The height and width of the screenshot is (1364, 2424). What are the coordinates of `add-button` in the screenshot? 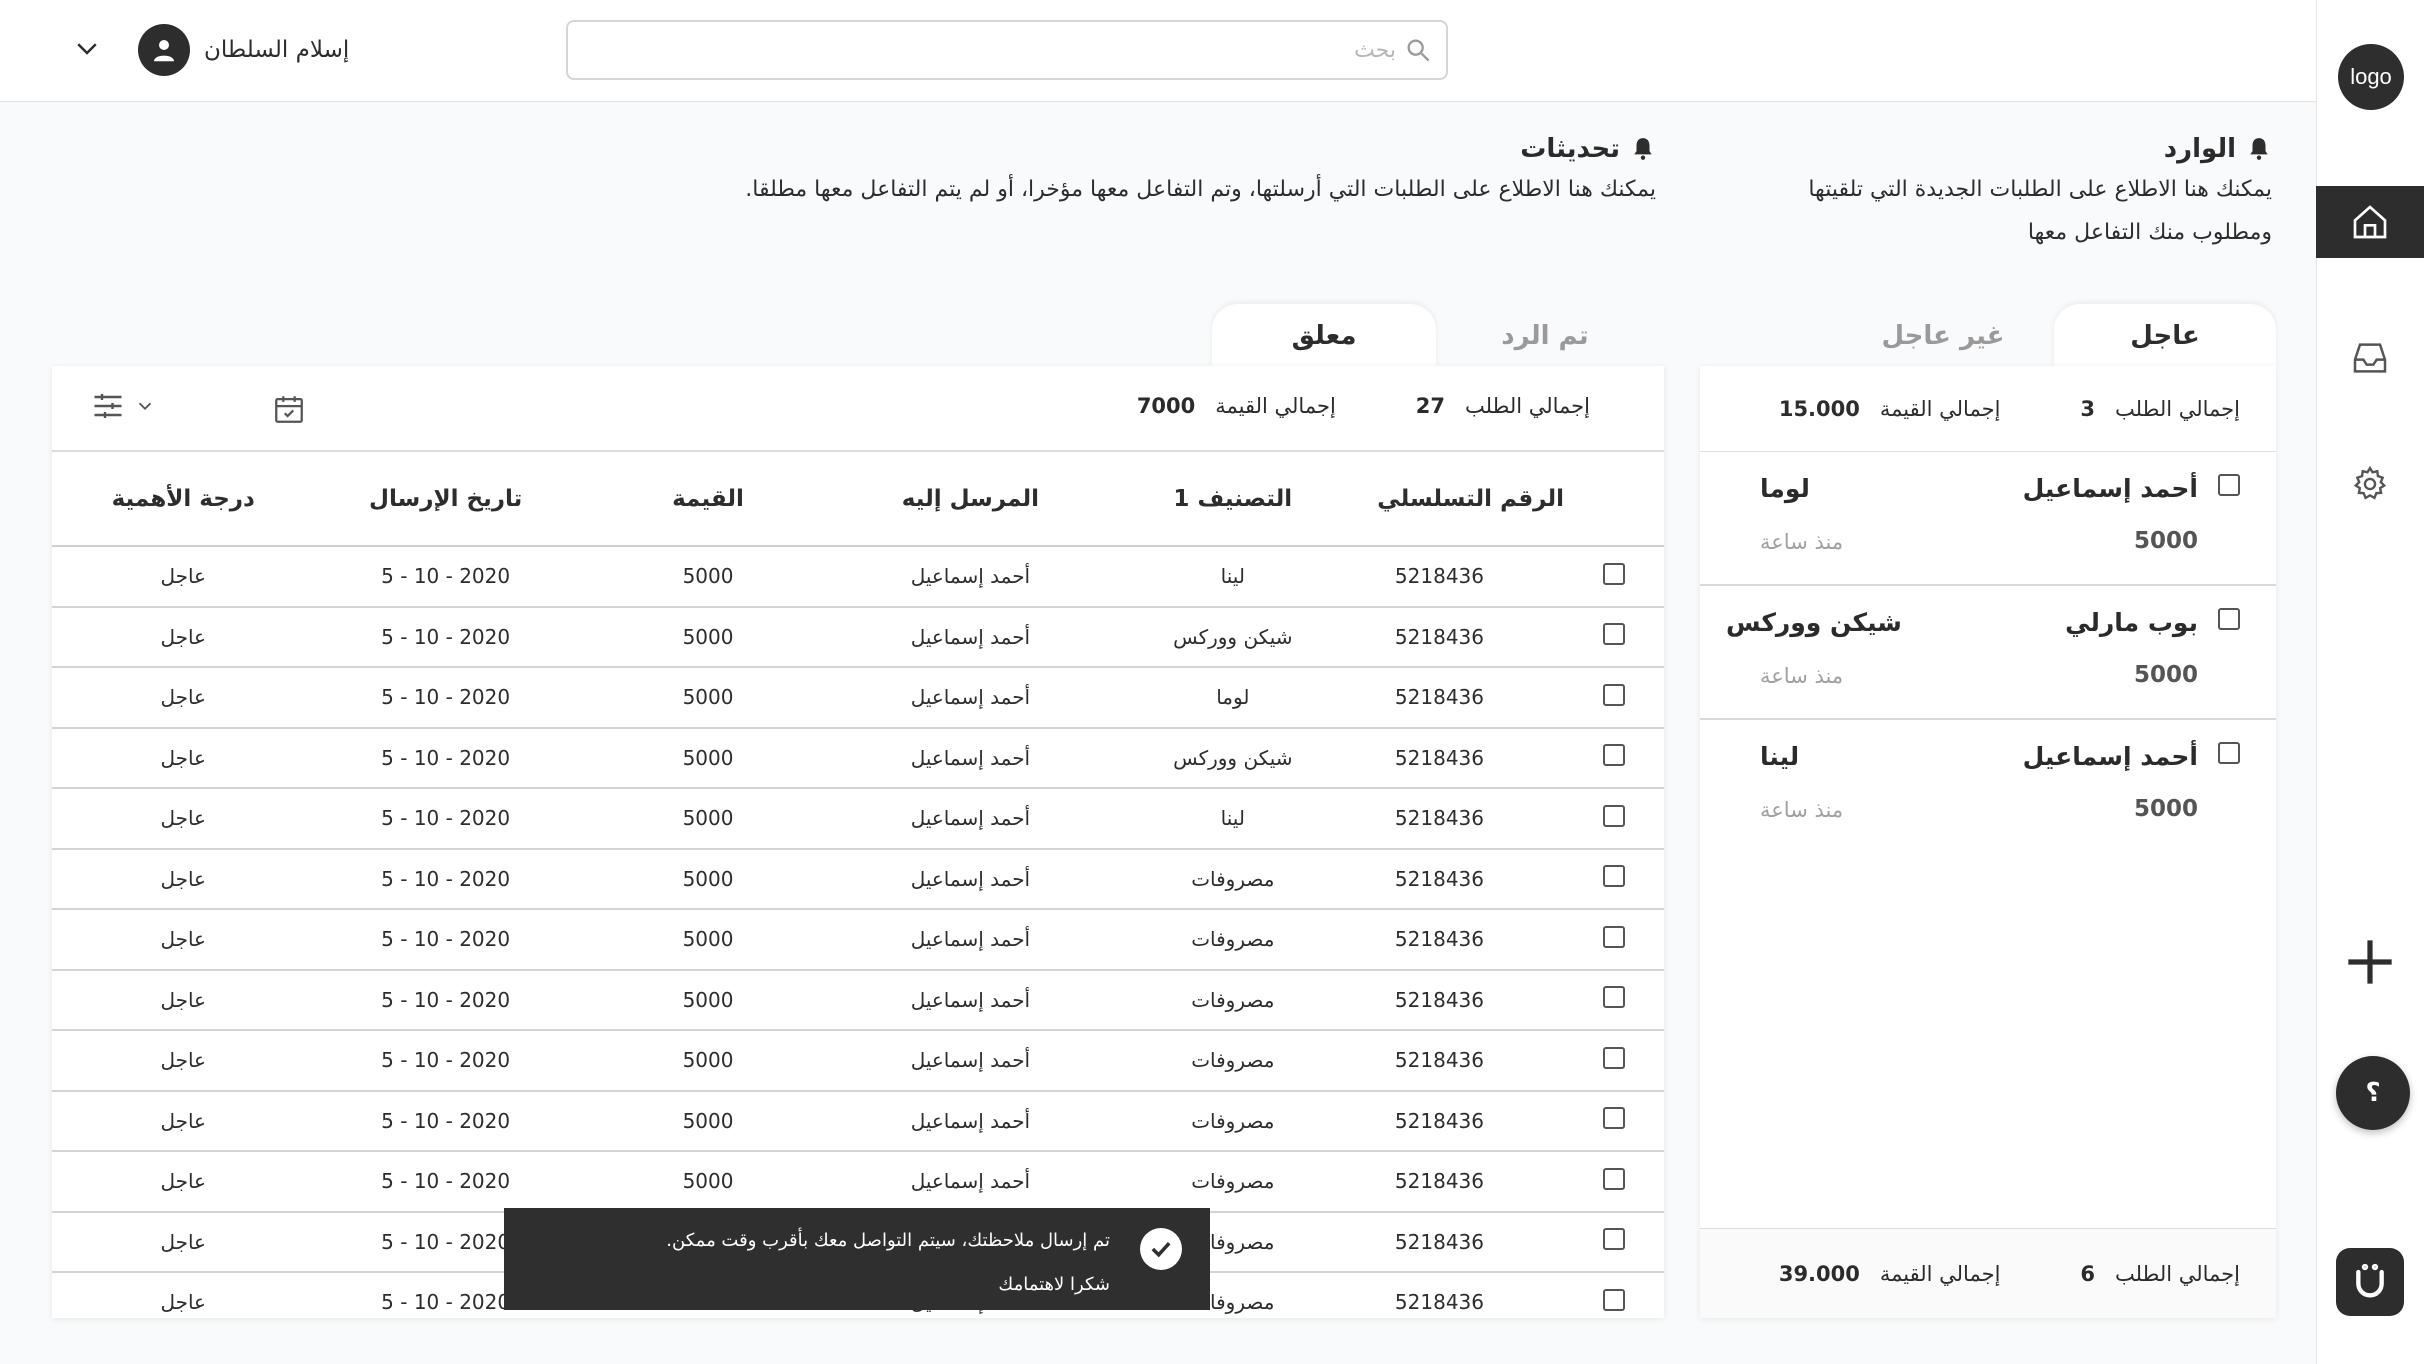 It's located at (2370, 962).